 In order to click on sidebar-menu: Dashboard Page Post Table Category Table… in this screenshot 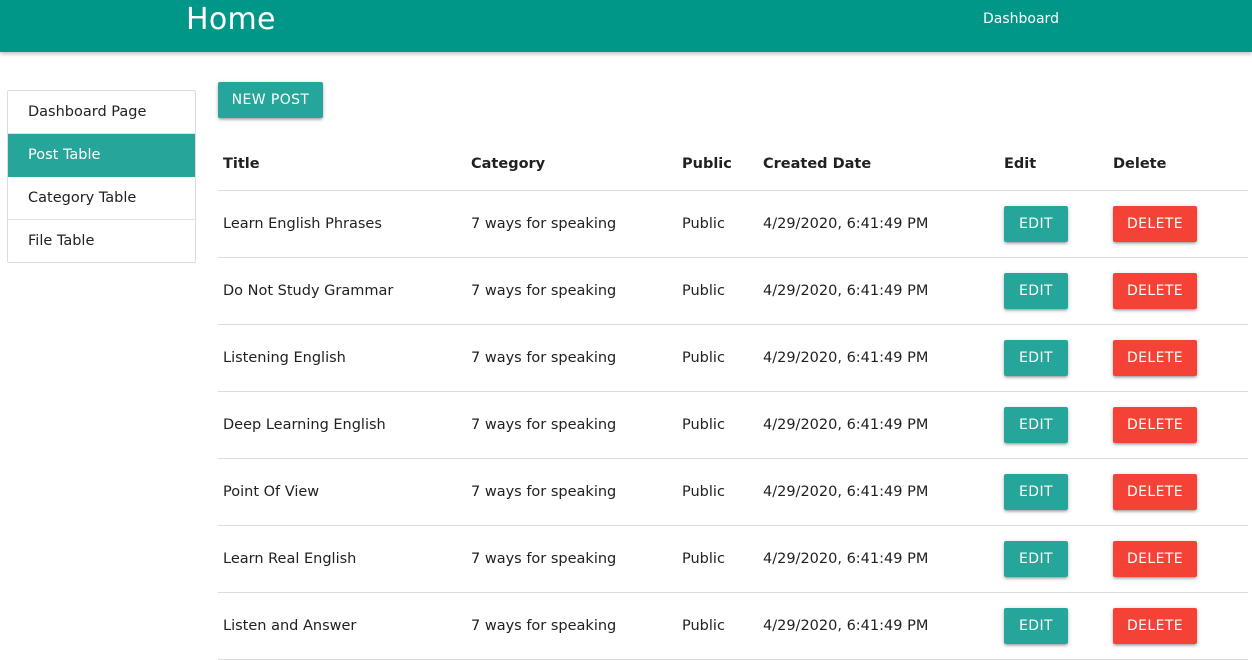, I will do `click(101, 176)`.